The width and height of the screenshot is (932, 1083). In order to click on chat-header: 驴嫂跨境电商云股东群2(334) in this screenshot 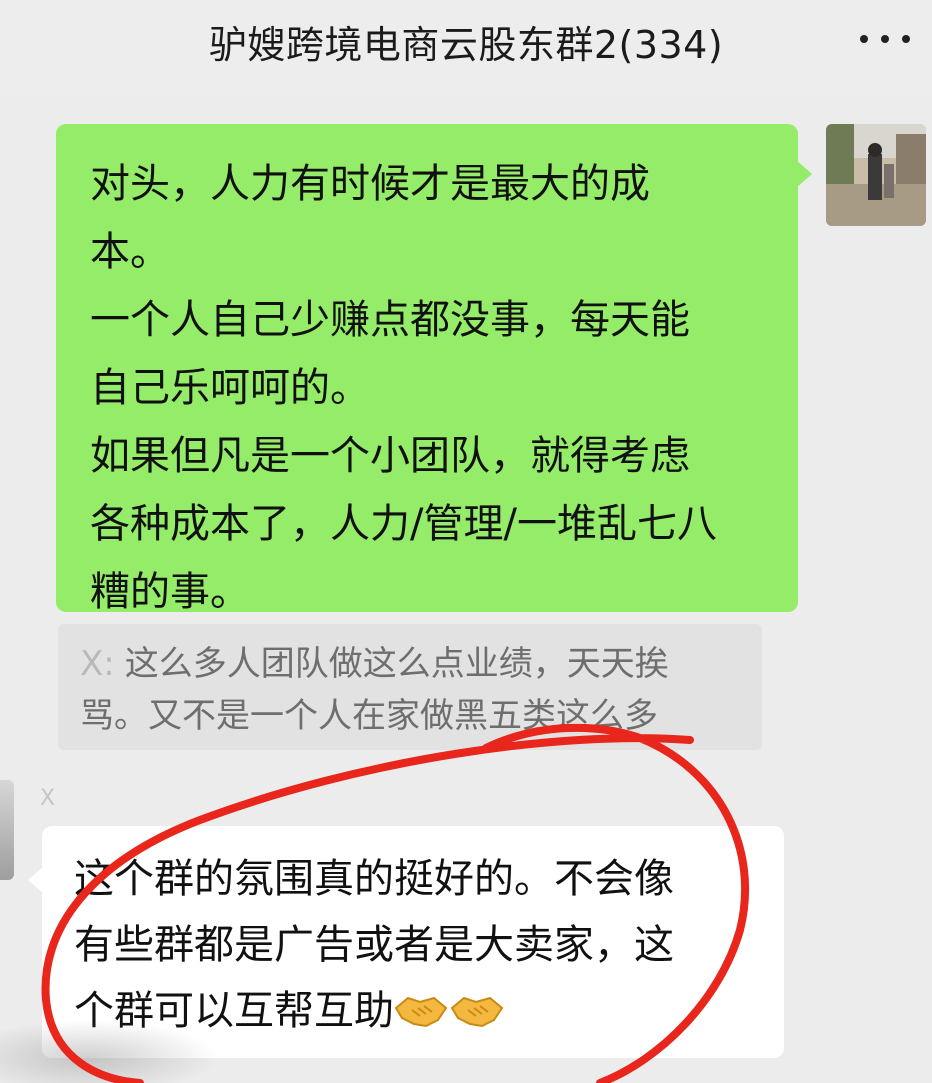, I will do `click(466, 48)`.